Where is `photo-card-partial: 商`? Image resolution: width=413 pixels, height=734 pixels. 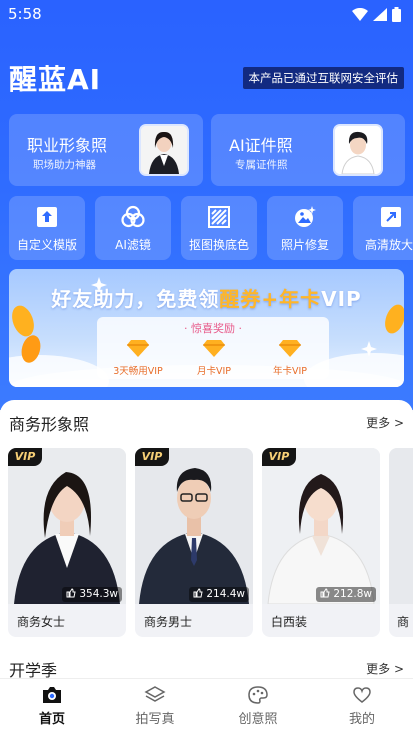
photo-card-partial: 商 is located at coordinates (401, 542).